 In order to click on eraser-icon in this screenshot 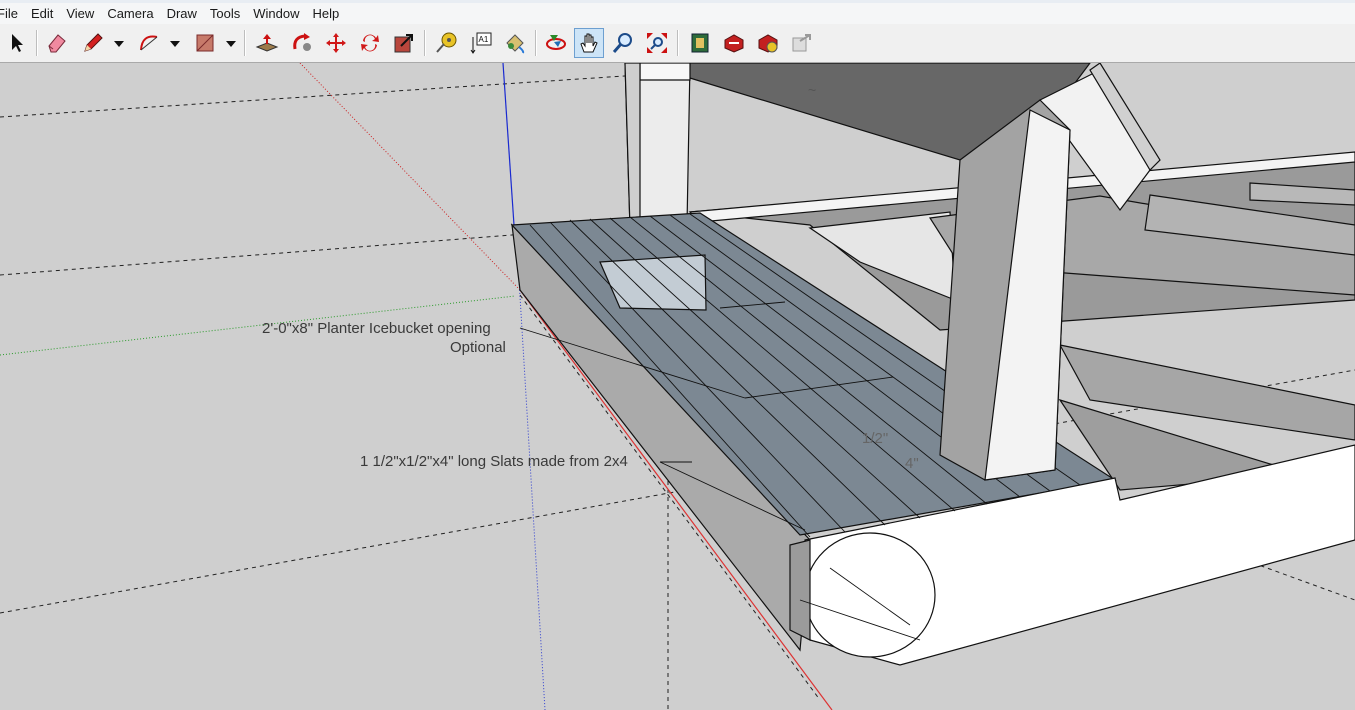, I will do `click(57, 43)`.